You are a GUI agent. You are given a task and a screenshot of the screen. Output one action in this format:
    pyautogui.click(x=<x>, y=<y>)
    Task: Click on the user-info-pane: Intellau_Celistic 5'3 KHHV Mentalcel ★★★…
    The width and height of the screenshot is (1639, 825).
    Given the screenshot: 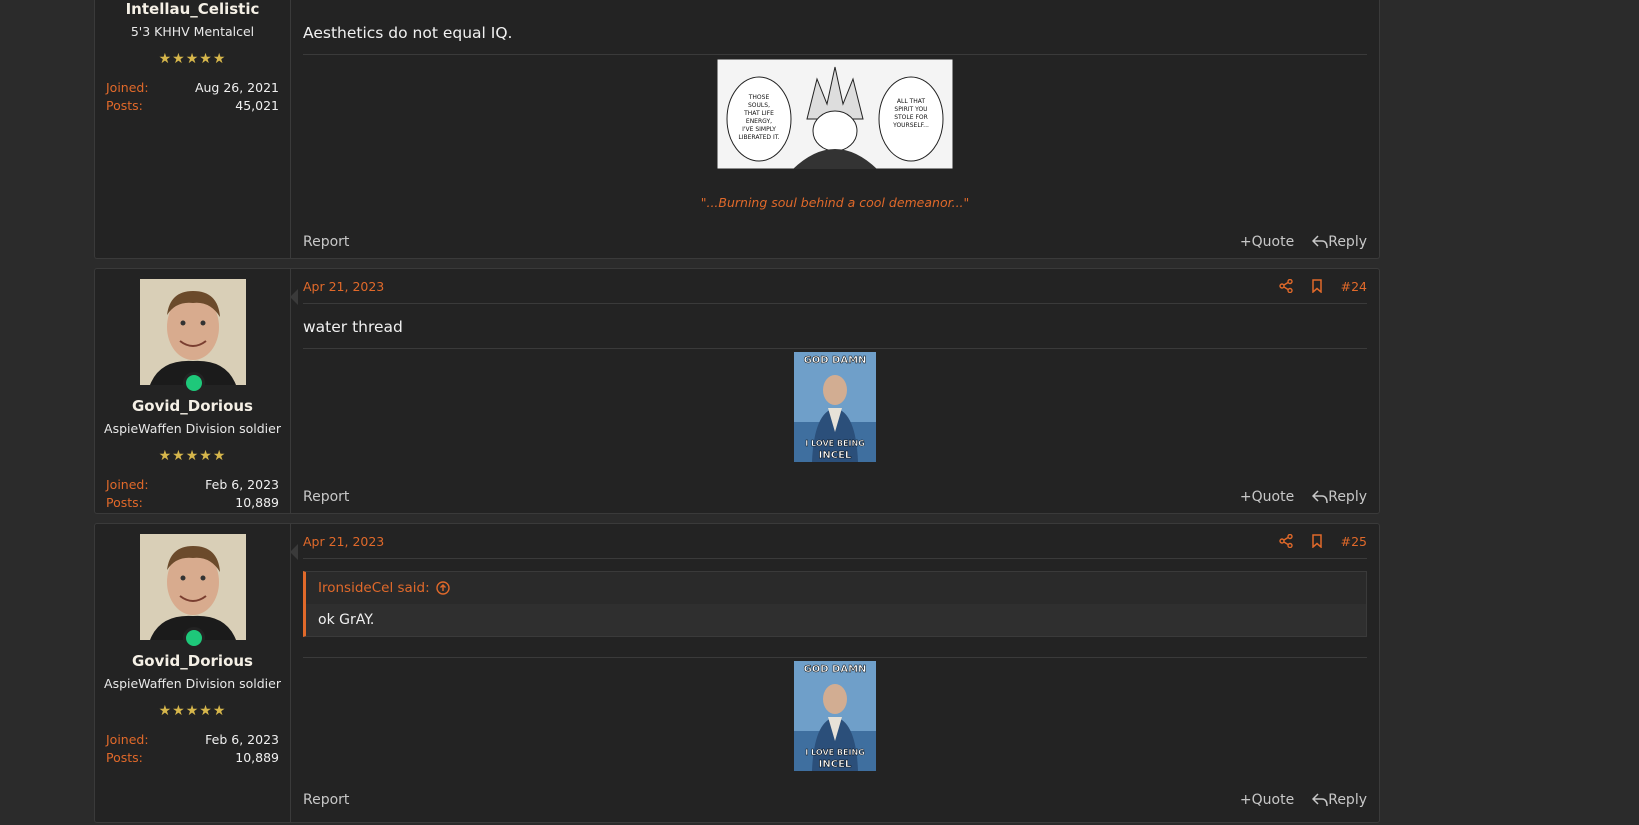 What is the action you would take?
    pyautogui.click(x=193, y=129)
    